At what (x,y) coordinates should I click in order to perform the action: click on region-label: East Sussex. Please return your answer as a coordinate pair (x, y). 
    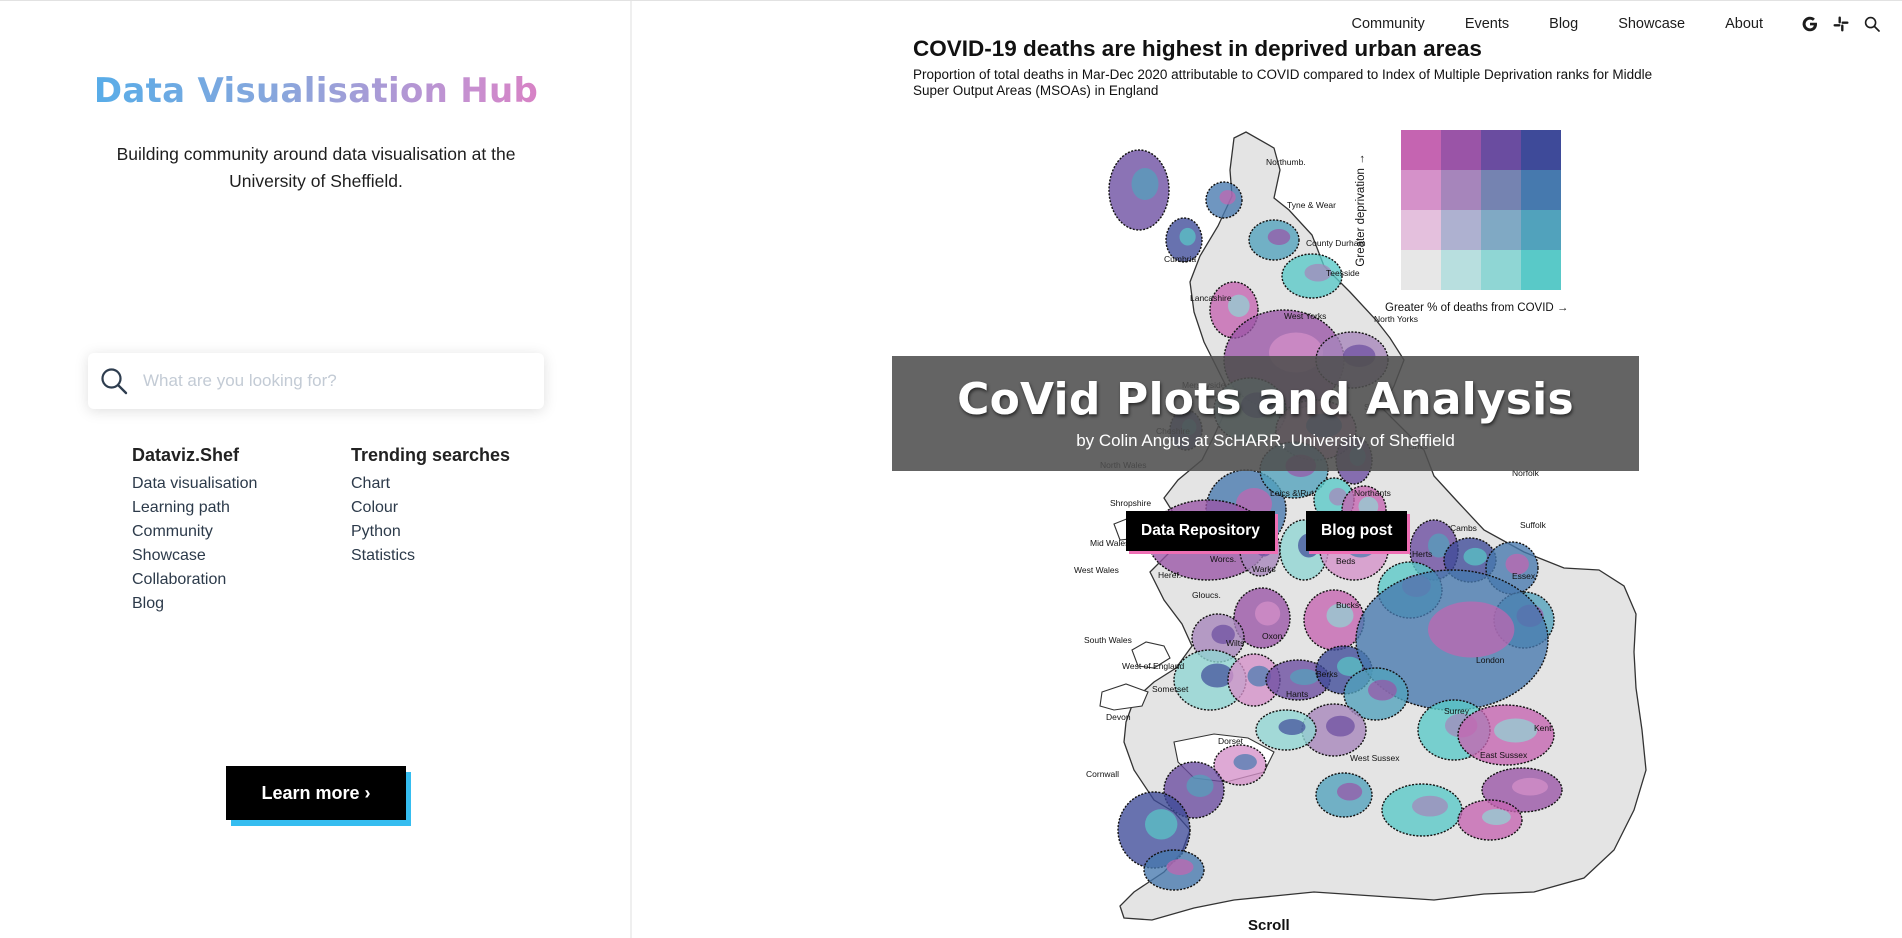
    Looking at the image, I should click on (1504, 755).